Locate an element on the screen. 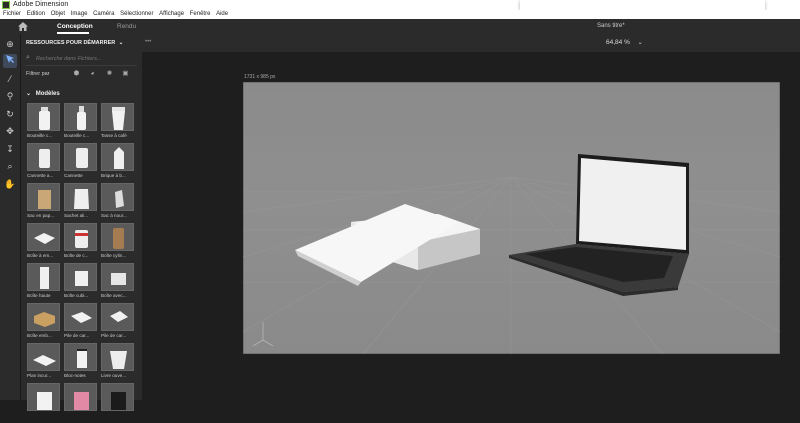 This screenshot has height=423, width=800. shipping-box-thumbnail is located at coordinates (43, 317).